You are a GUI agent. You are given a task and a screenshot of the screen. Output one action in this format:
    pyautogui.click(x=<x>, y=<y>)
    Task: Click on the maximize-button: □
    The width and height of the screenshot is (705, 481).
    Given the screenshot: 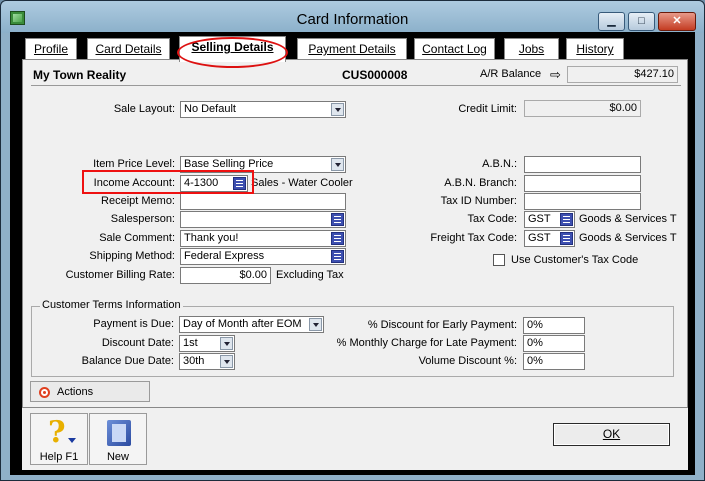 What is the action you would take?
    pyautogui.click(x=641, y=21)
    